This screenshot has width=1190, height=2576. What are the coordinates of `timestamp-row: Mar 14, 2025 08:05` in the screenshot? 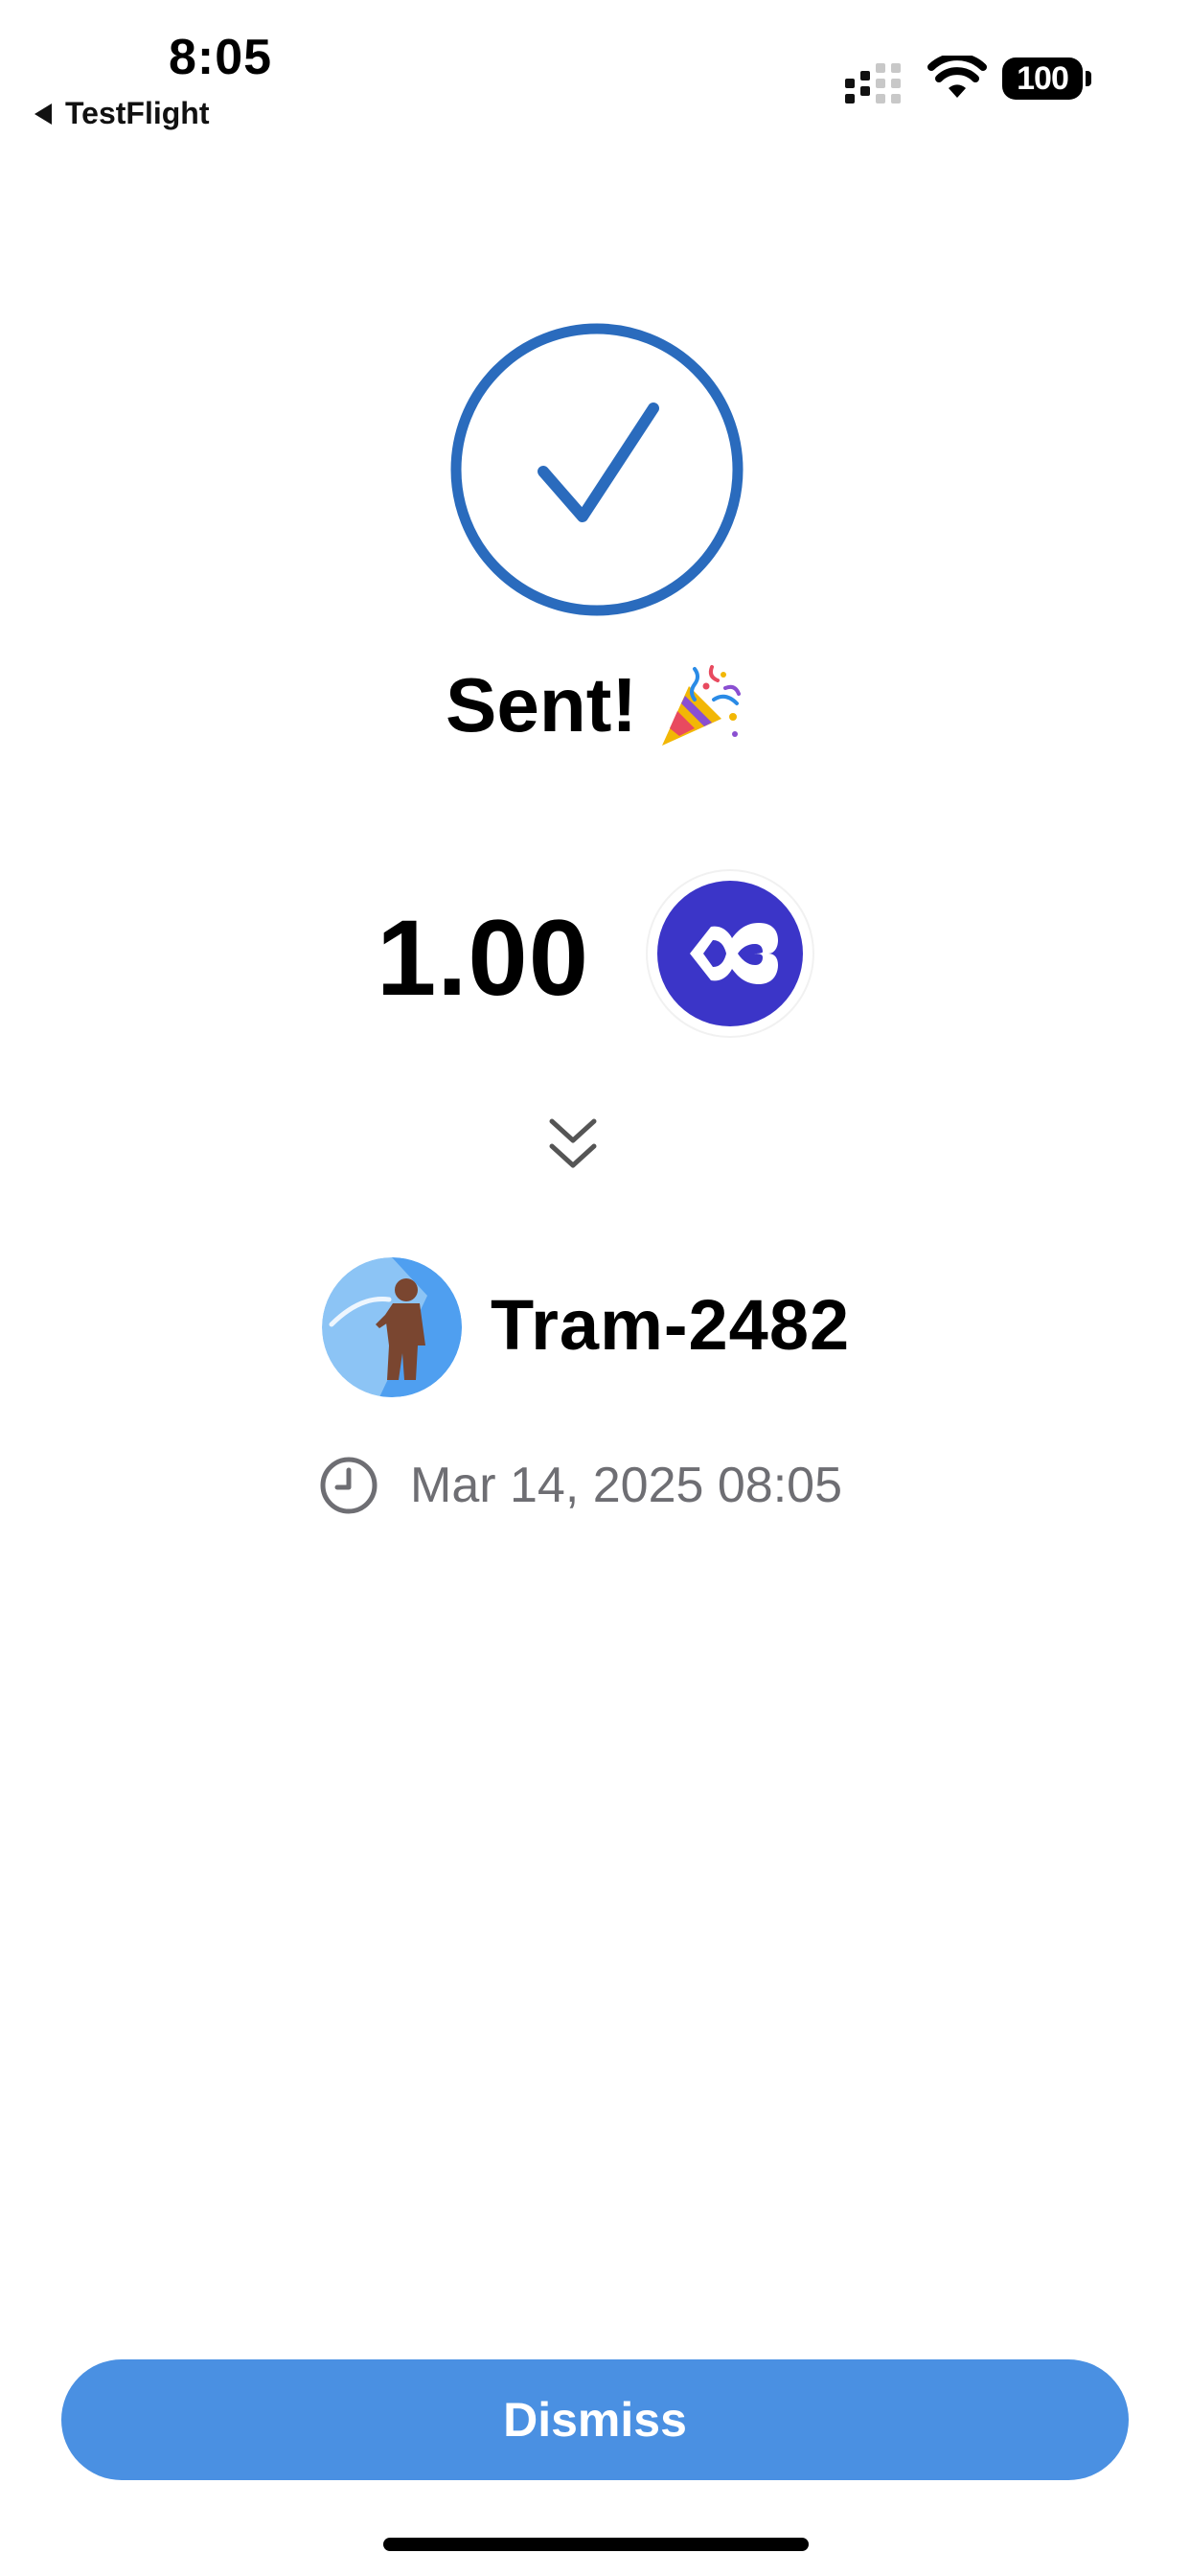 It's located at (580, 1485).